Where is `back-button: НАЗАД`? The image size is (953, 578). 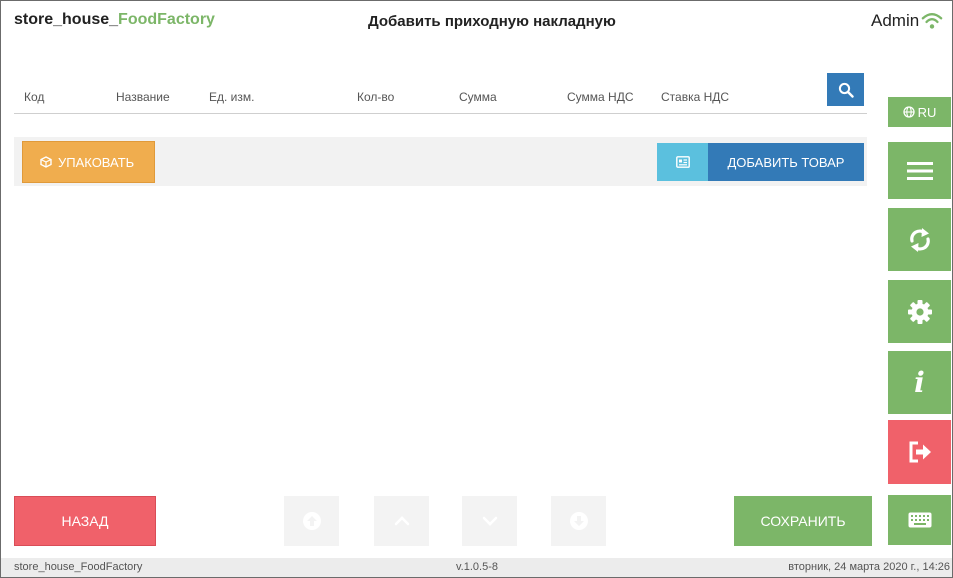 back-button: НАЗАД is located at coordinates (85, 521).